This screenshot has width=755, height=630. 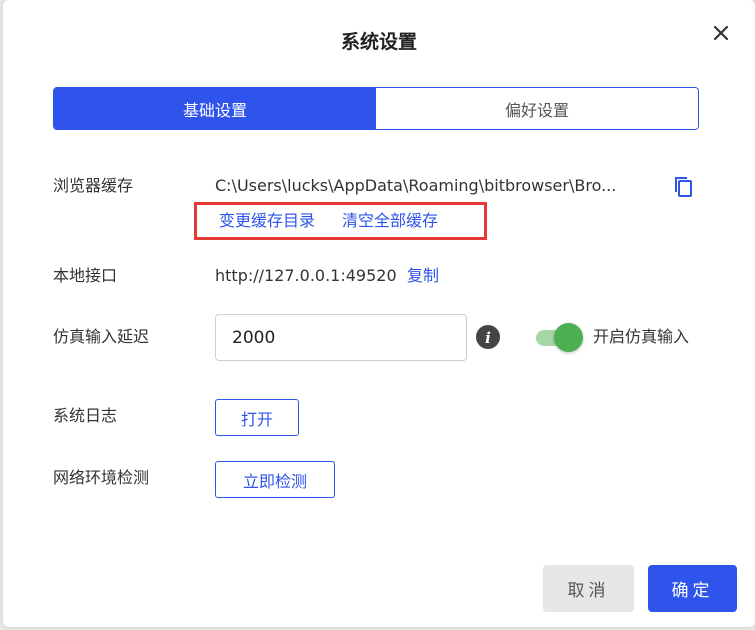 What do you see at coordinates (85, 275) in the screenshot?
I see `local-port-label: 本地接口` at bounding box center [85, 275].